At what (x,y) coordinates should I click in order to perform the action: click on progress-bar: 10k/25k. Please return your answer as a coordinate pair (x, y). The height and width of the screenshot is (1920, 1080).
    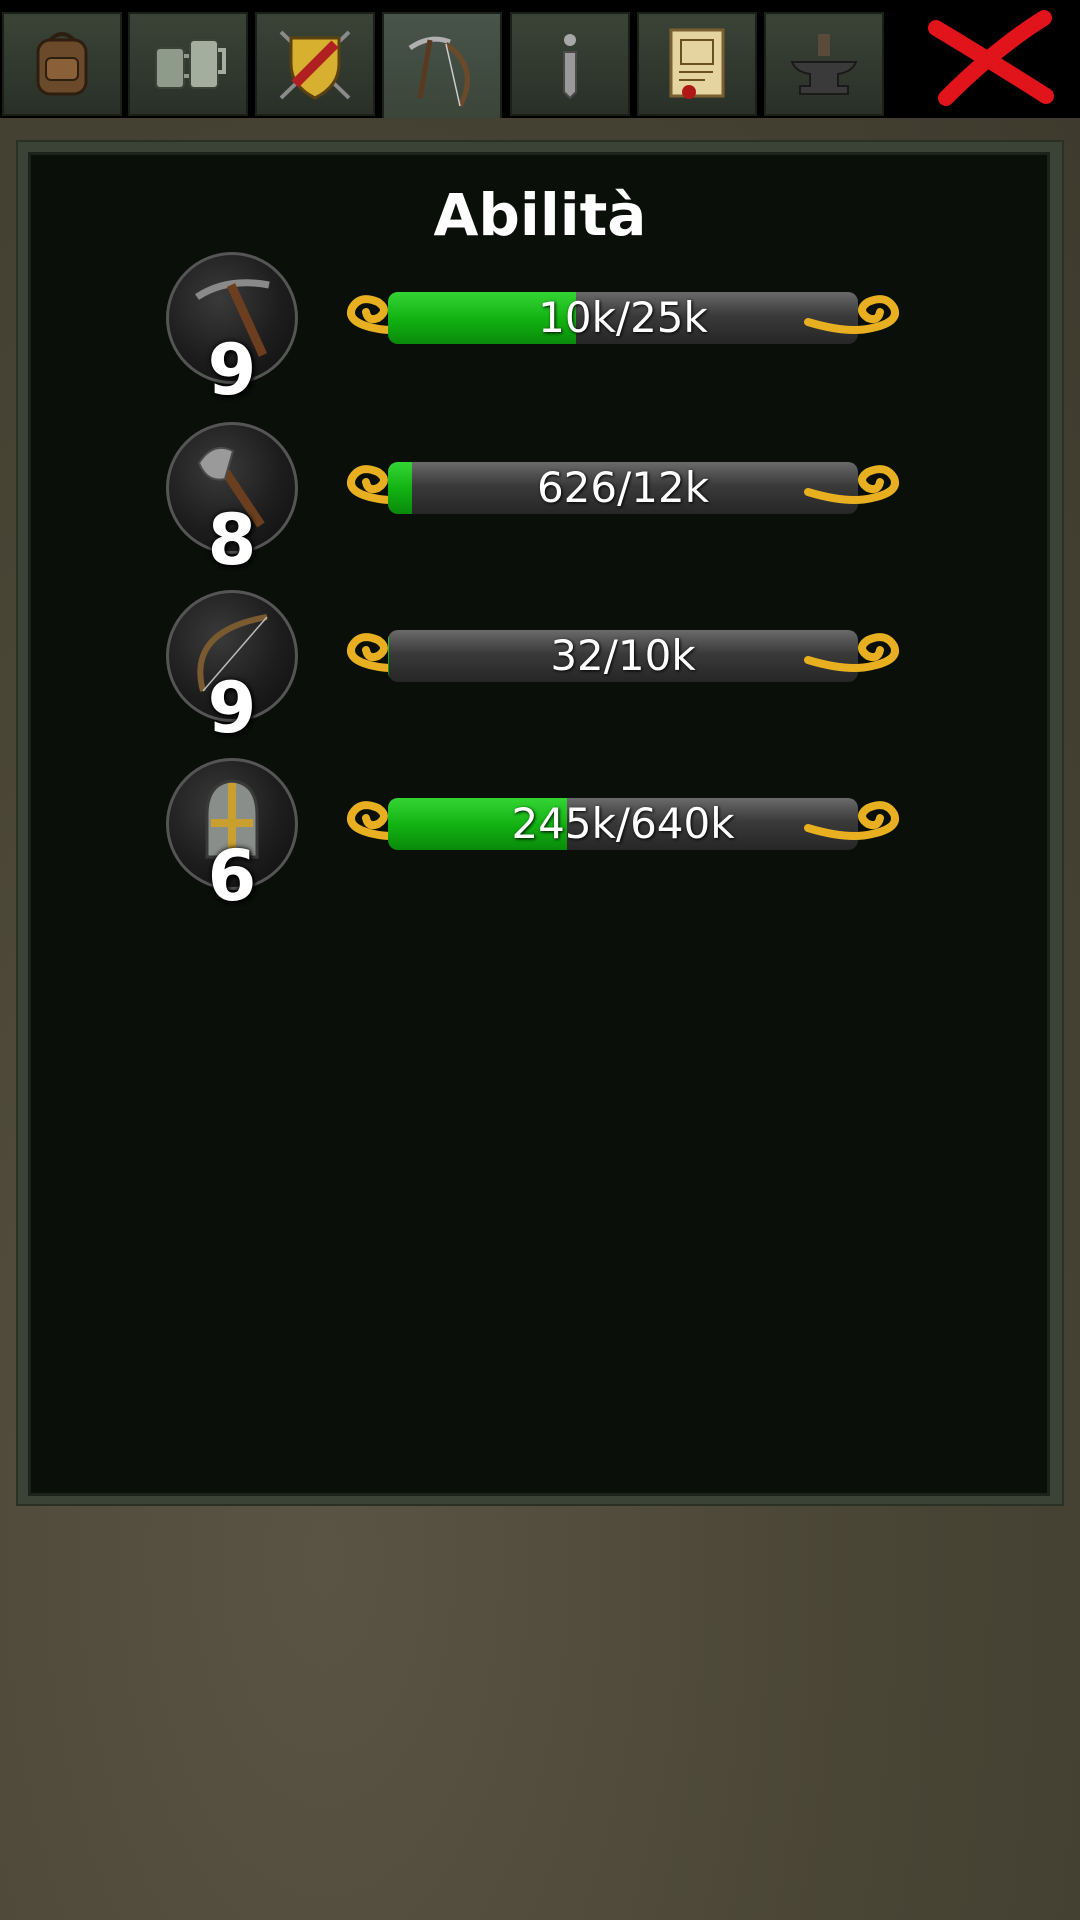
    Looking at the image, I should click on (623, 318).